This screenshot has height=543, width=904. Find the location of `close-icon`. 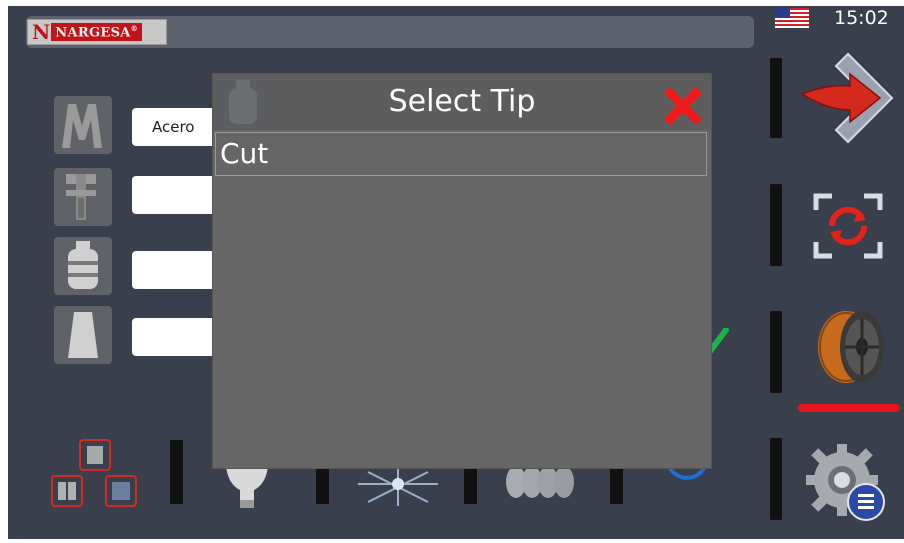

close-icon is located at coordinates (683, 106).